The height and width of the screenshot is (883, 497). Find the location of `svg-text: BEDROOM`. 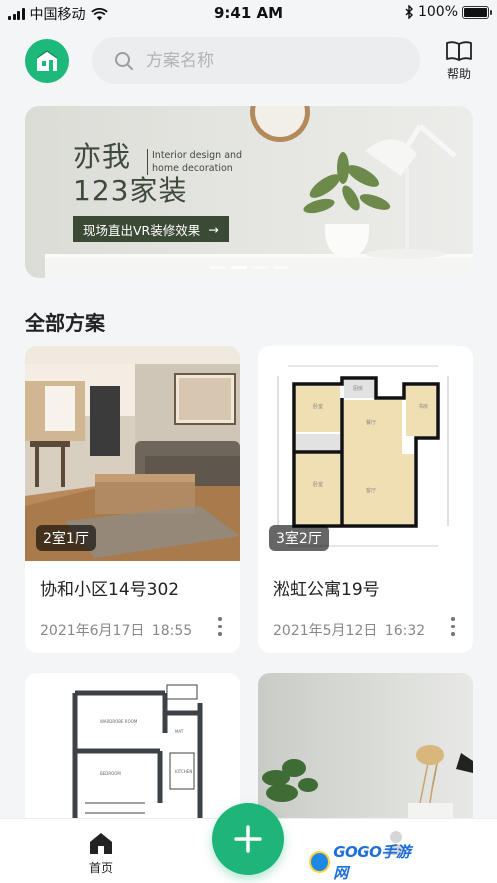

svg-text: BEDROOM is located at coordinates (110, 773).